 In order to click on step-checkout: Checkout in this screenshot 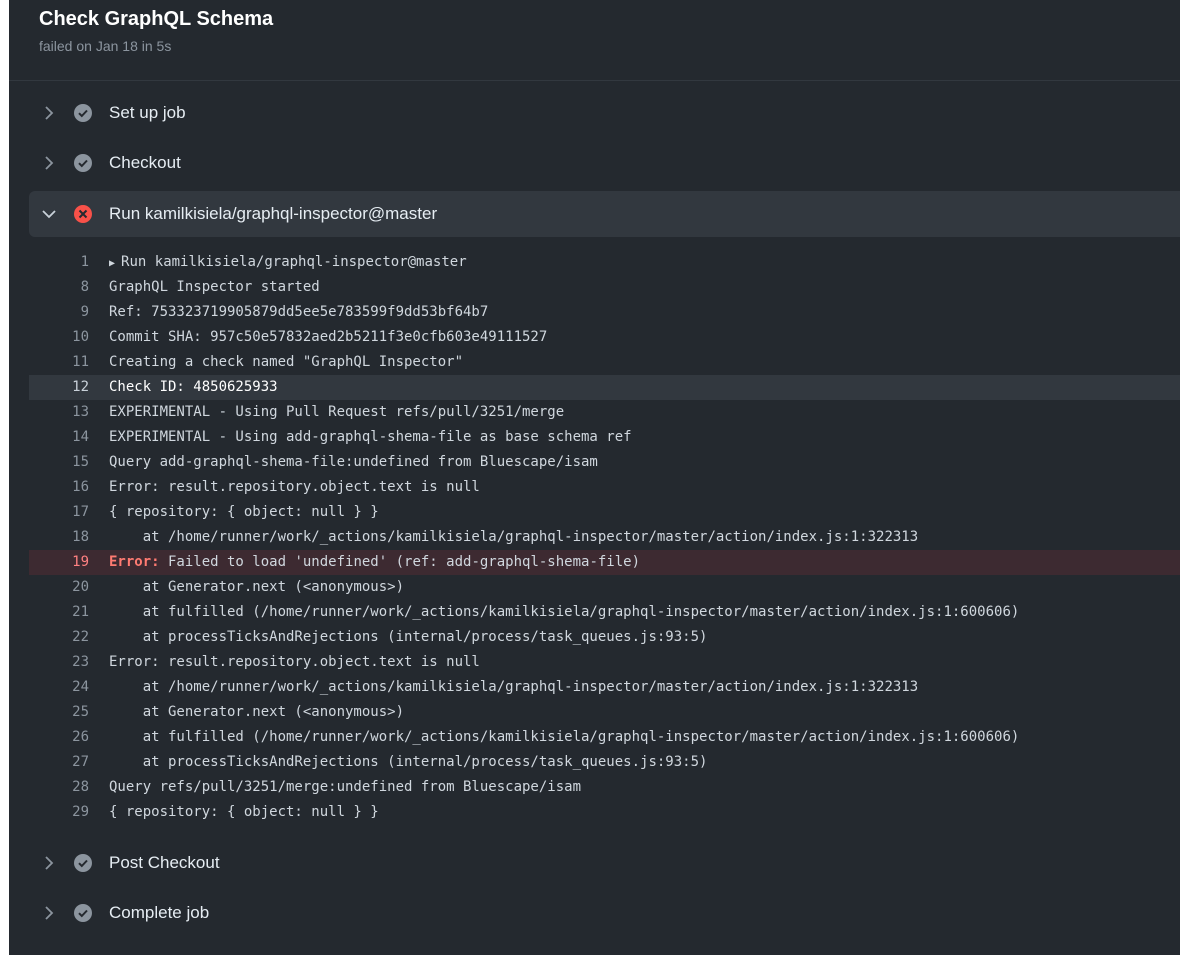, I will do `click(604, 163)`.